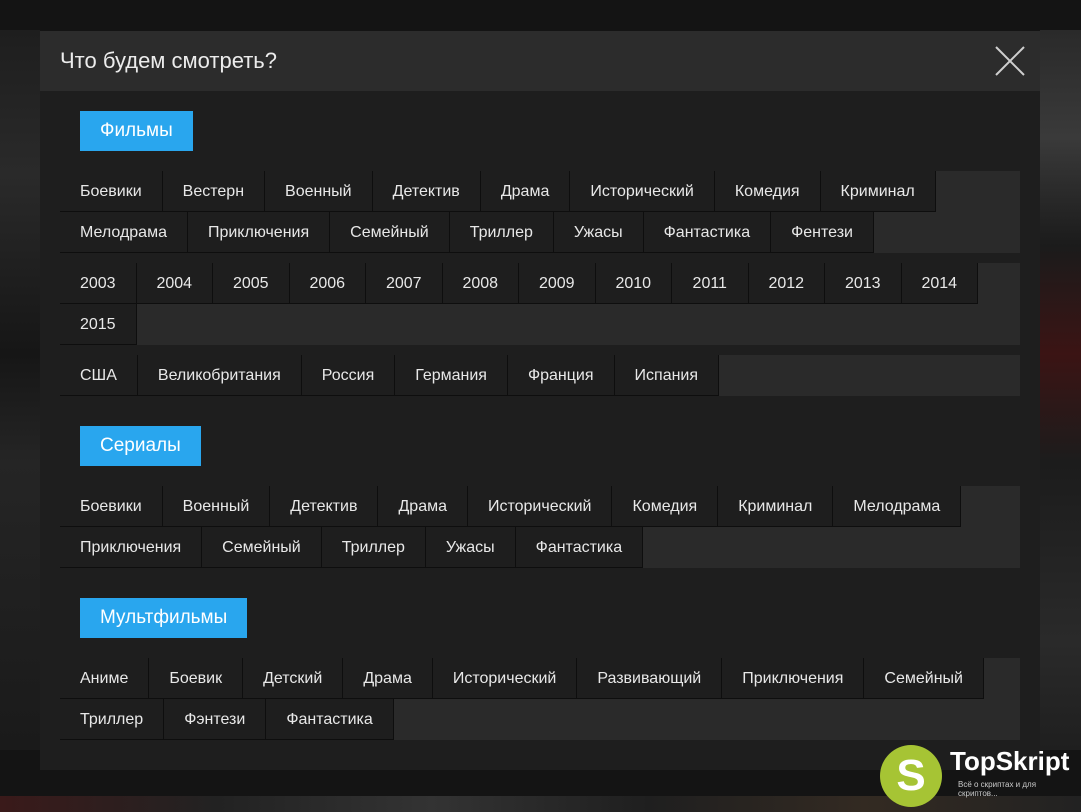 This screenshot has width=1081, height=812. What do you see at coordinates (642, 191) in the screenshot?
I see `films-genre-chip: Исторический` at bounding box center [642, 191].